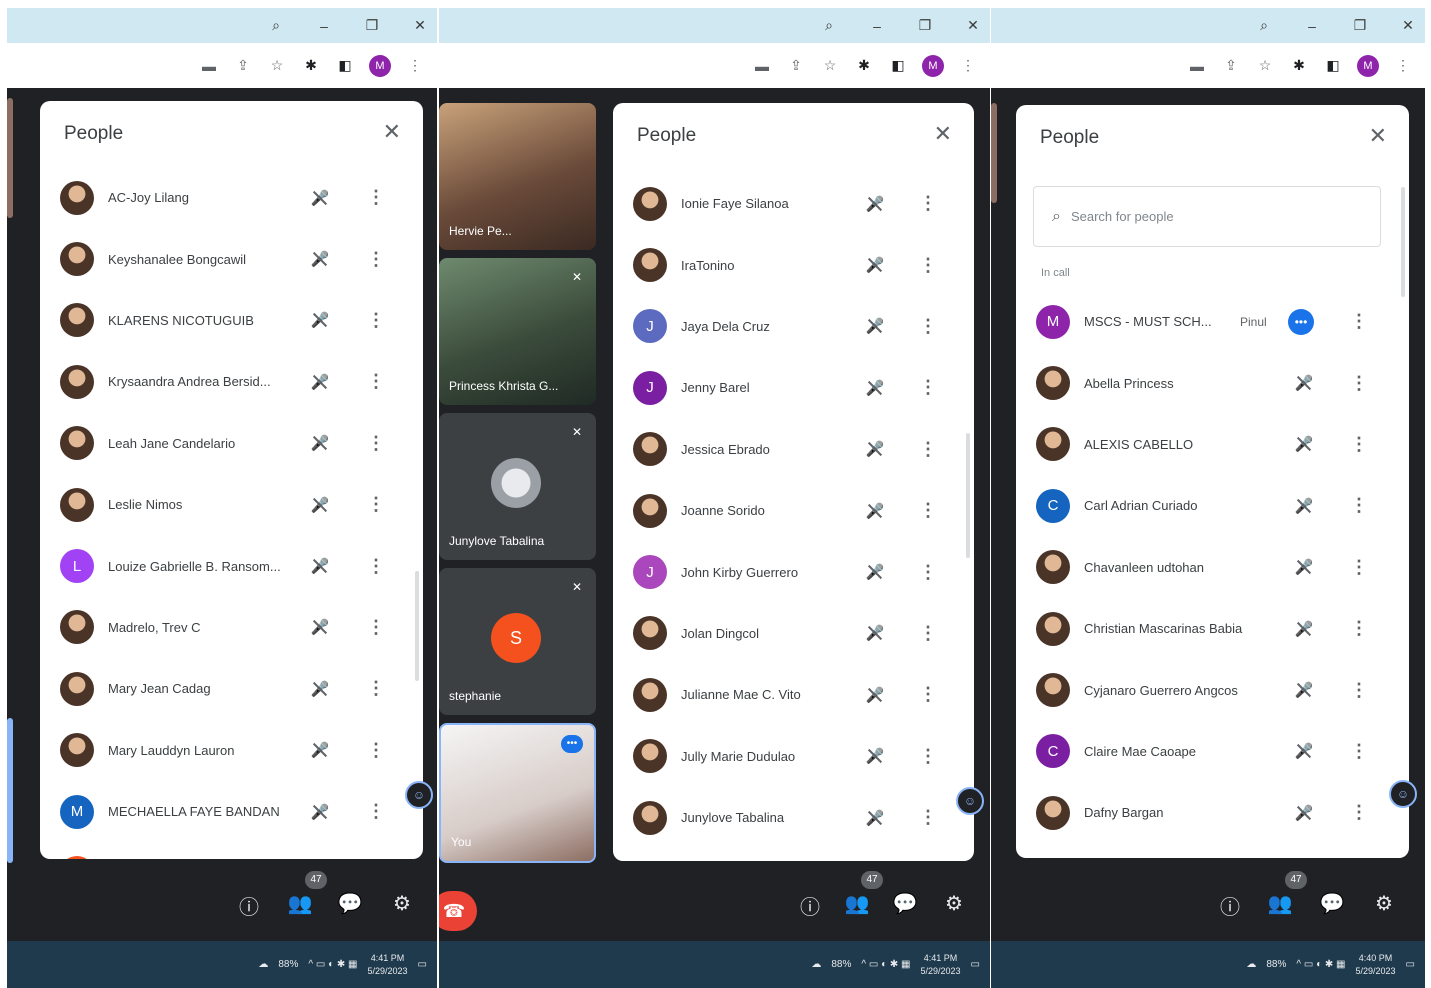  Describe the element at coordinates (231, 627) in the screenshot. I see `participant-row: Madrelo, Trev C 🎤 ⋮` at that location.